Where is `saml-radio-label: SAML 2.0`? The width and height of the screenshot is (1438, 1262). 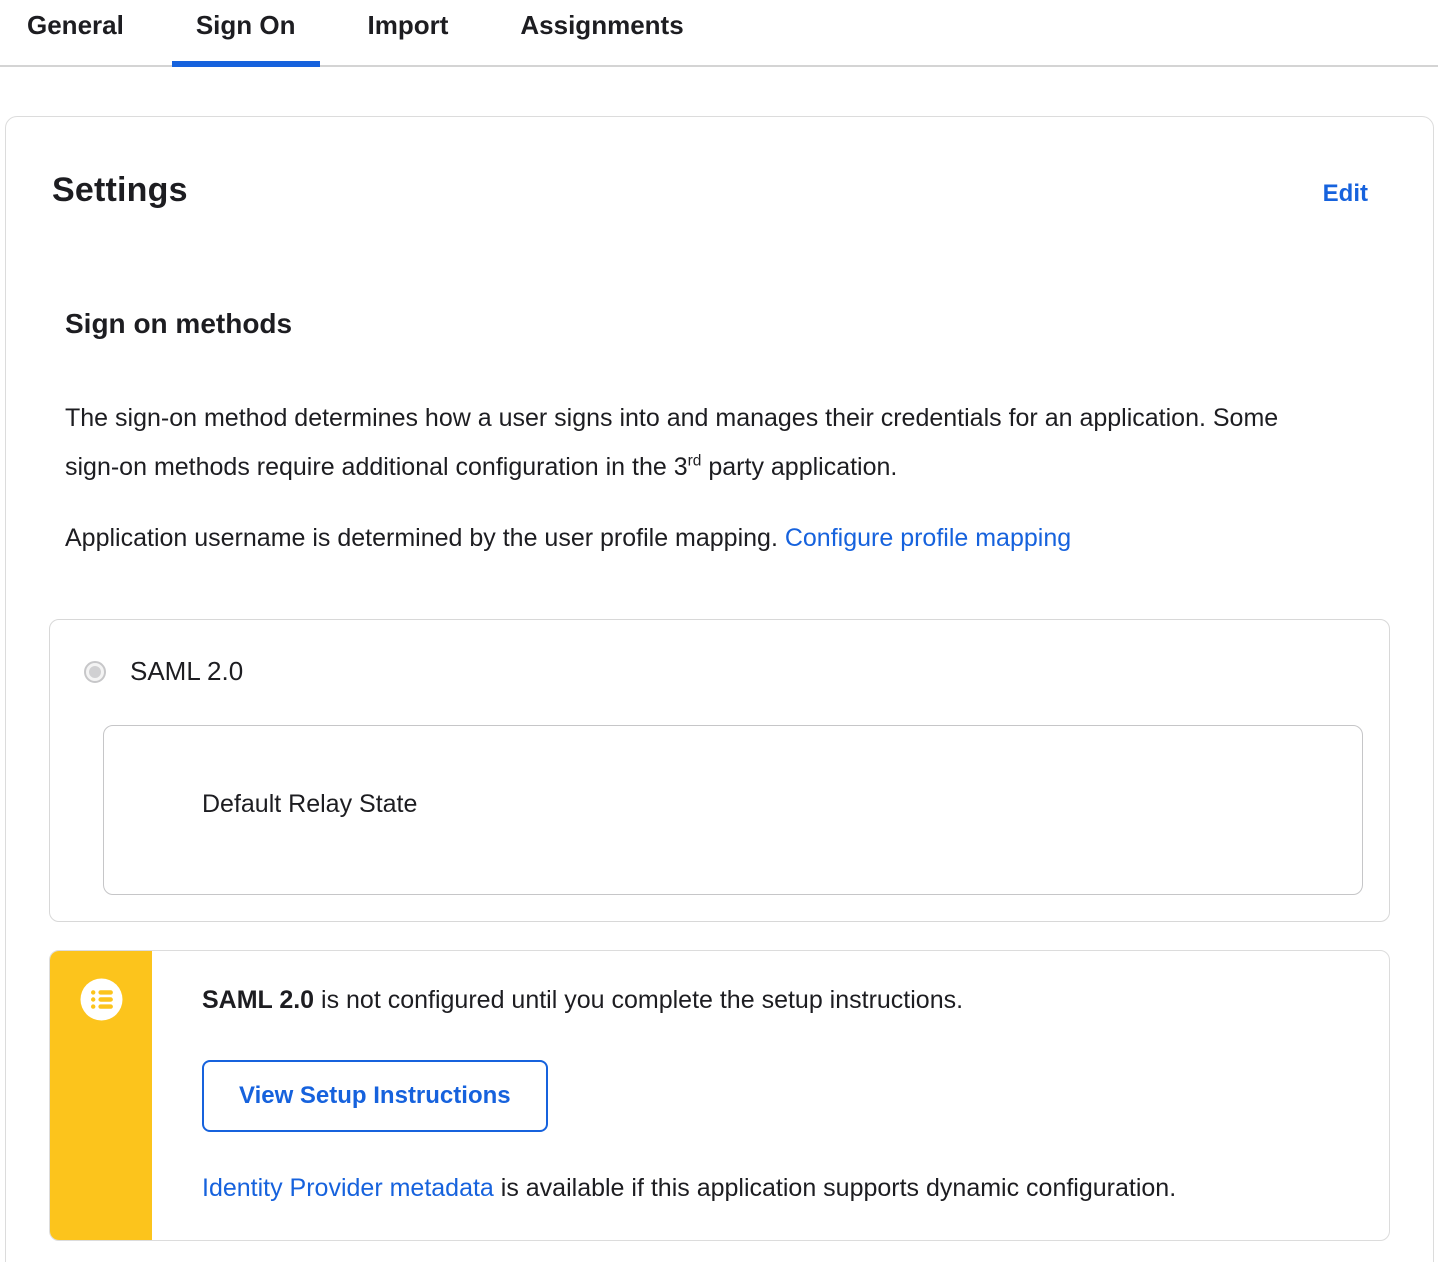 saml-radio-label: SAML 2.0 is located at coordinates (187, 671).